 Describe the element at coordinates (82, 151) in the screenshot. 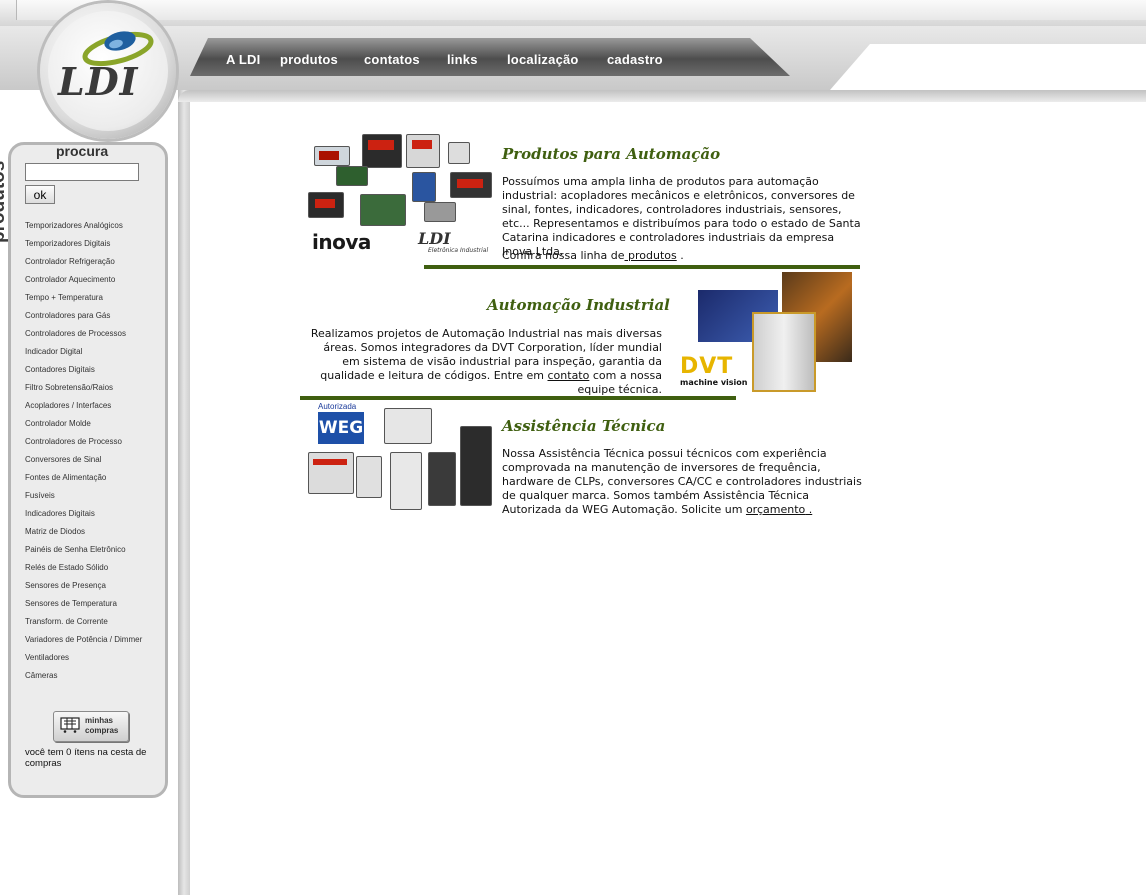

I see `search-title: procura` at that location.